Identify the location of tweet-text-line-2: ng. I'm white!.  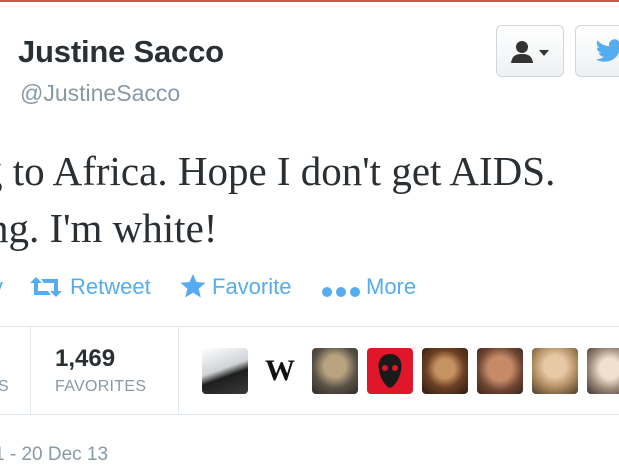
(109, 228).